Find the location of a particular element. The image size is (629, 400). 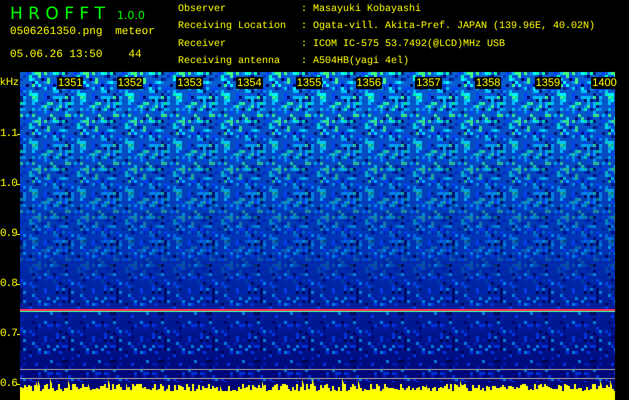

time-label: 1354 is located at coordinates (249, 83).